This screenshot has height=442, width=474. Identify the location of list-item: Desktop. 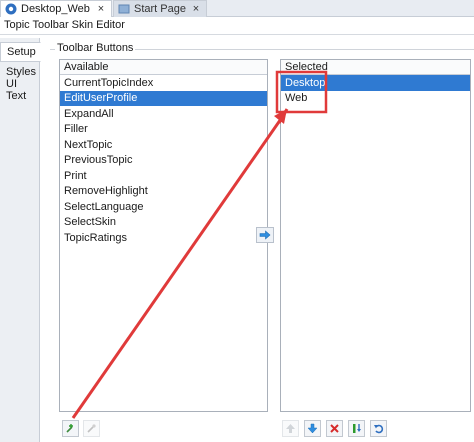
(375, 83).